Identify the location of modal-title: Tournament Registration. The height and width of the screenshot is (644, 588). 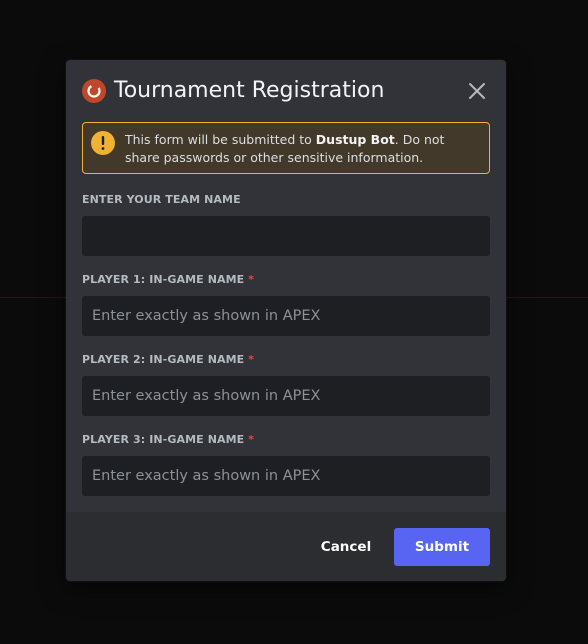
(249, 90).